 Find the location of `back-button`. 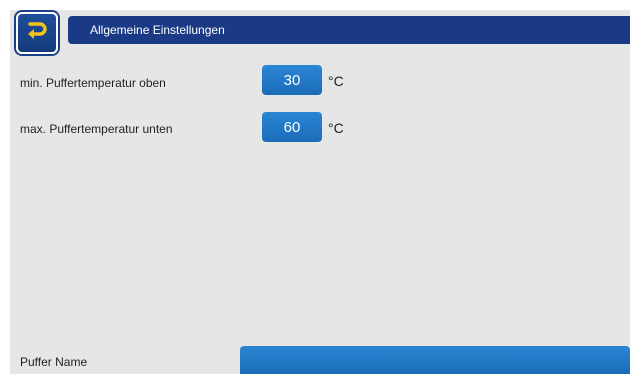

back-button is located at coordinates (37, 33).